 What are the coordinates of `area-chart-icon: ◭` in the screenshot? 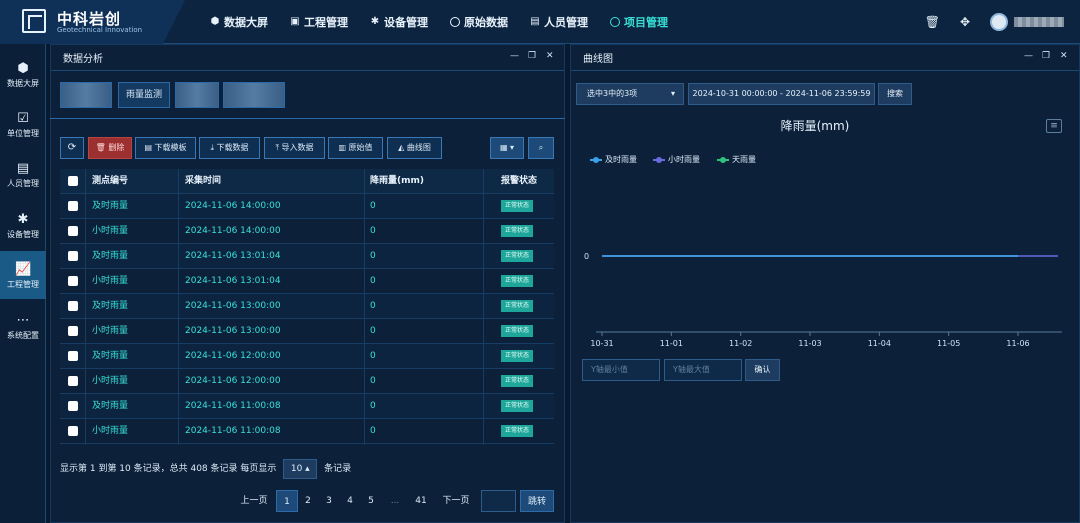 It's located at (401, 147).